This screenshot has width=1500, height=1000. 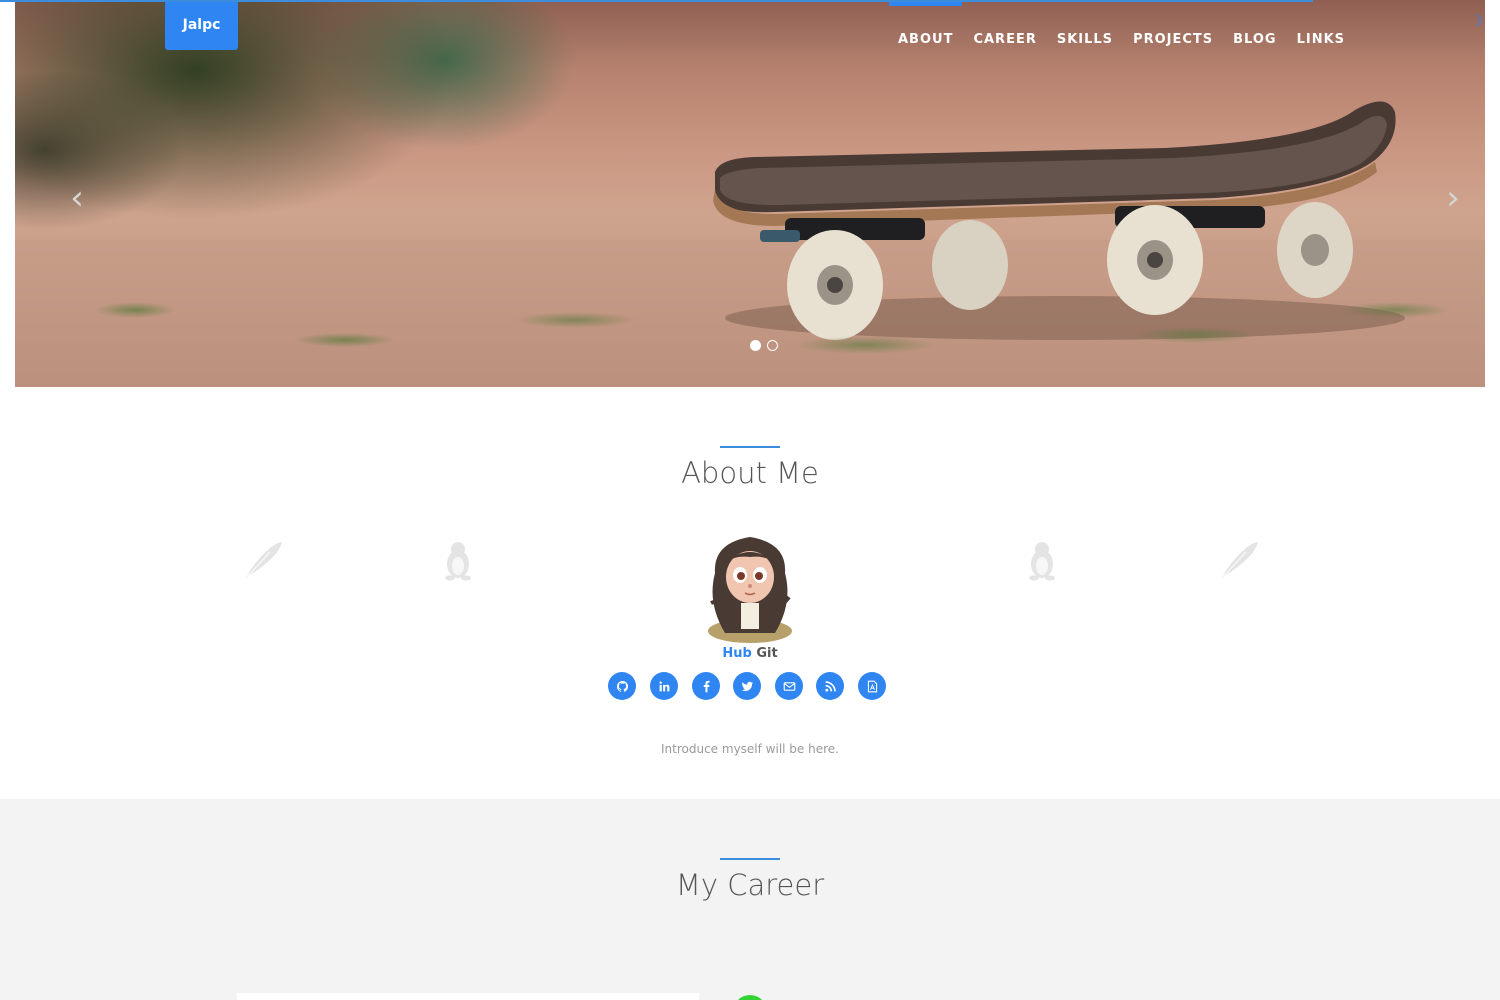 I want to click on nav-item-career: CAREER, so click(x=1004, y=30).